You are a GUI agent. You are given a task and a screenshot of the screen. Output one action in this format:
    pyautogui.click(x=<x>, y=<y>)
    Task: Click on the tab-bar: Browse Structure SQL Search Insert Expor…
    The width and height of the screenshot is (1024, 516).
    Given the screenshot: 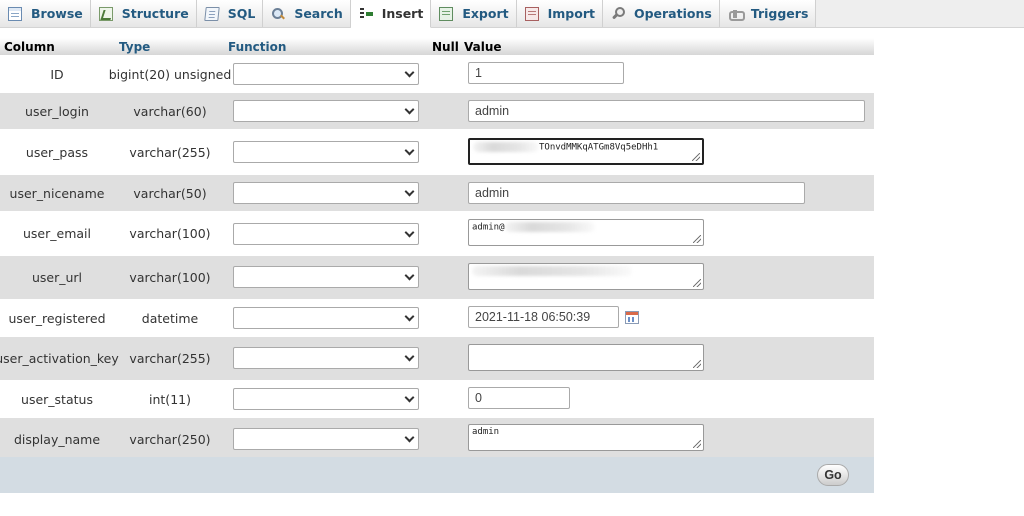 What is the action you would take?
    pyautogui.click(x=512, y=14)
    